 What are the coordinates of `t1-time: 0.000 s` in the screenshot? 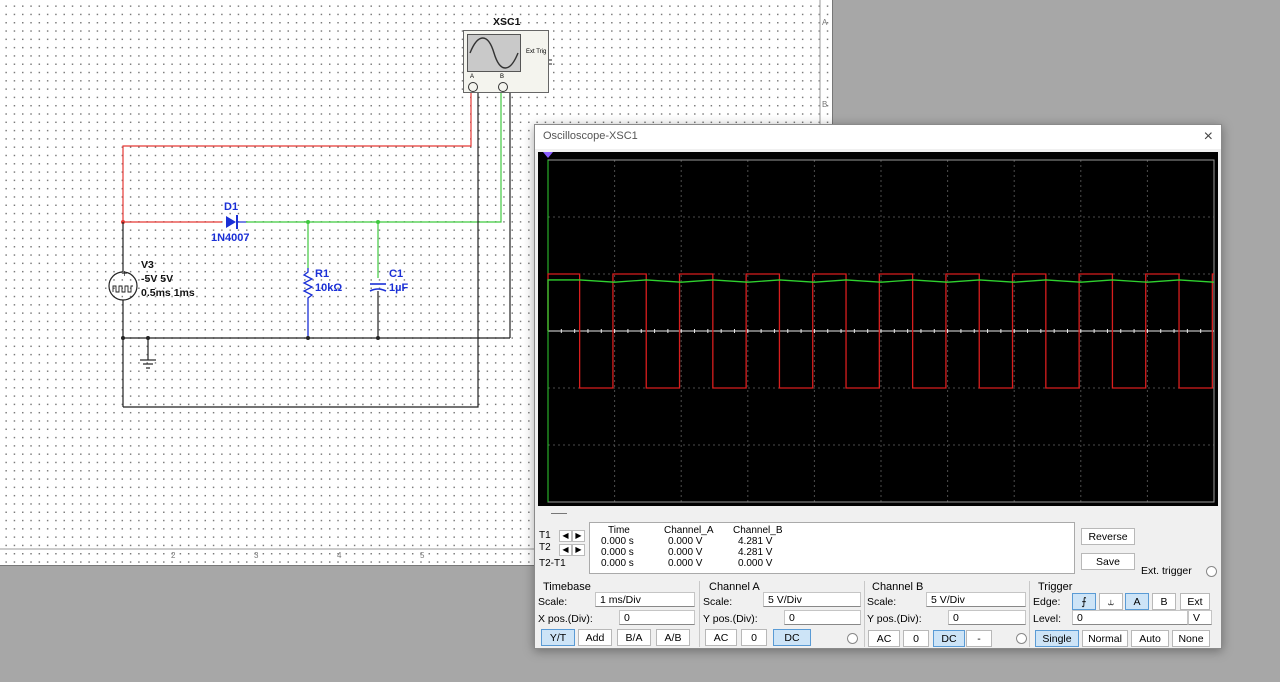 It's located at (617, 541).